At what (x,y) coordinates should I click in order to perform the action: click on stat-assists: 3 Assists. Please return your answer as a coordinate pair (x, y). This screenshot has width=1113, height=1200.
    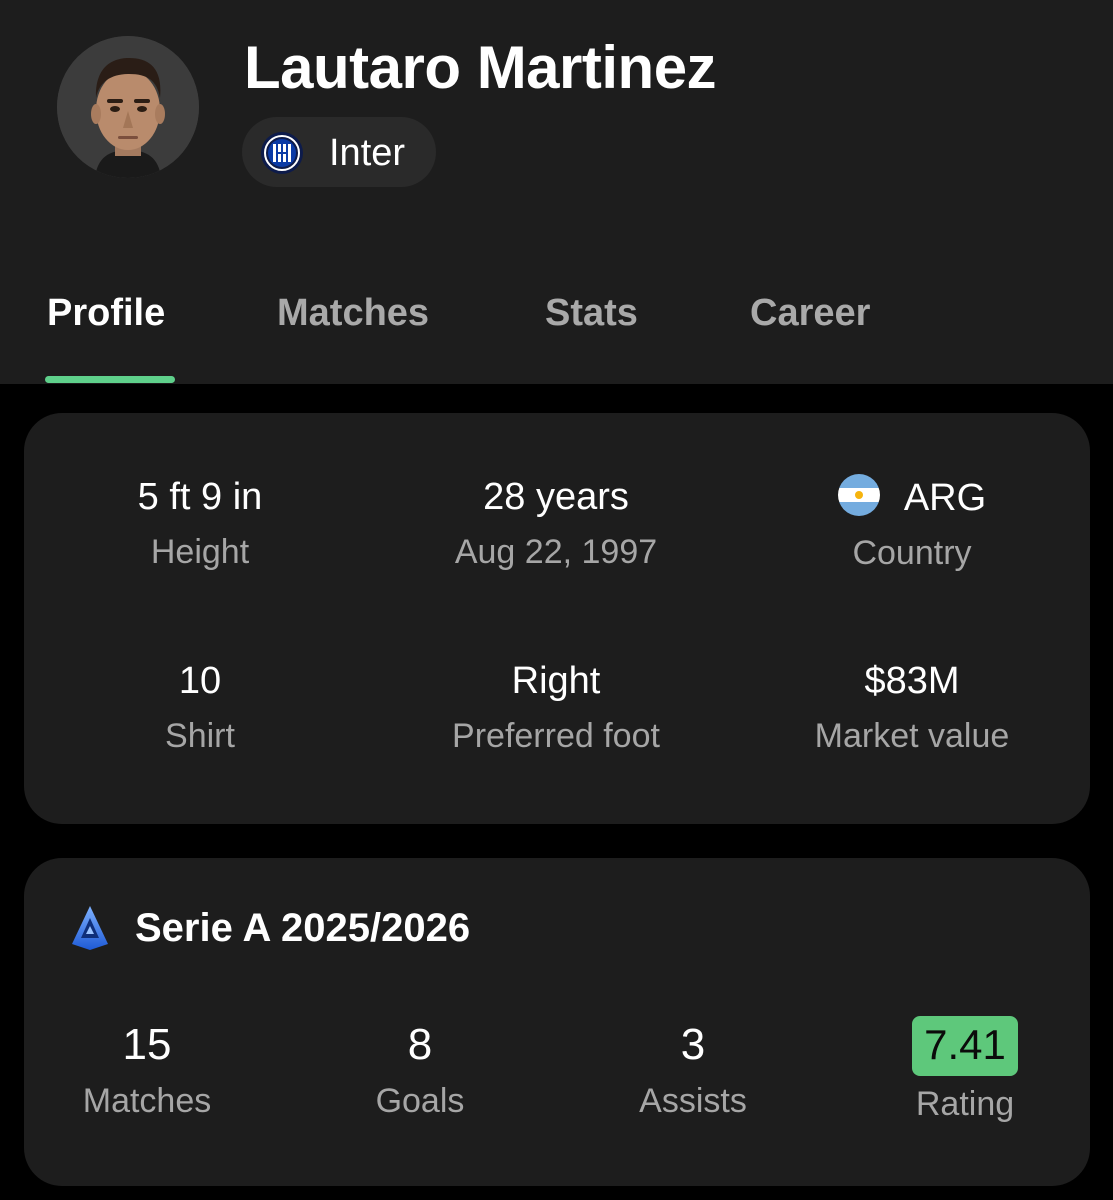
    Looking at the image, I should click on (693, 1071).